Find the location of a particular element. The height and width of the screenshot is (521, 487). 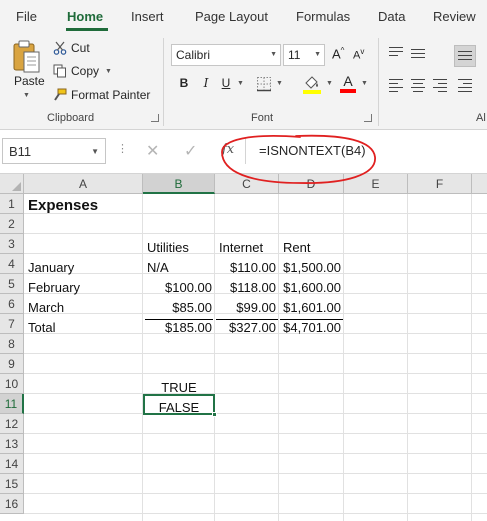

tab-formulas: Formulas is located at coordinates (323, 16).